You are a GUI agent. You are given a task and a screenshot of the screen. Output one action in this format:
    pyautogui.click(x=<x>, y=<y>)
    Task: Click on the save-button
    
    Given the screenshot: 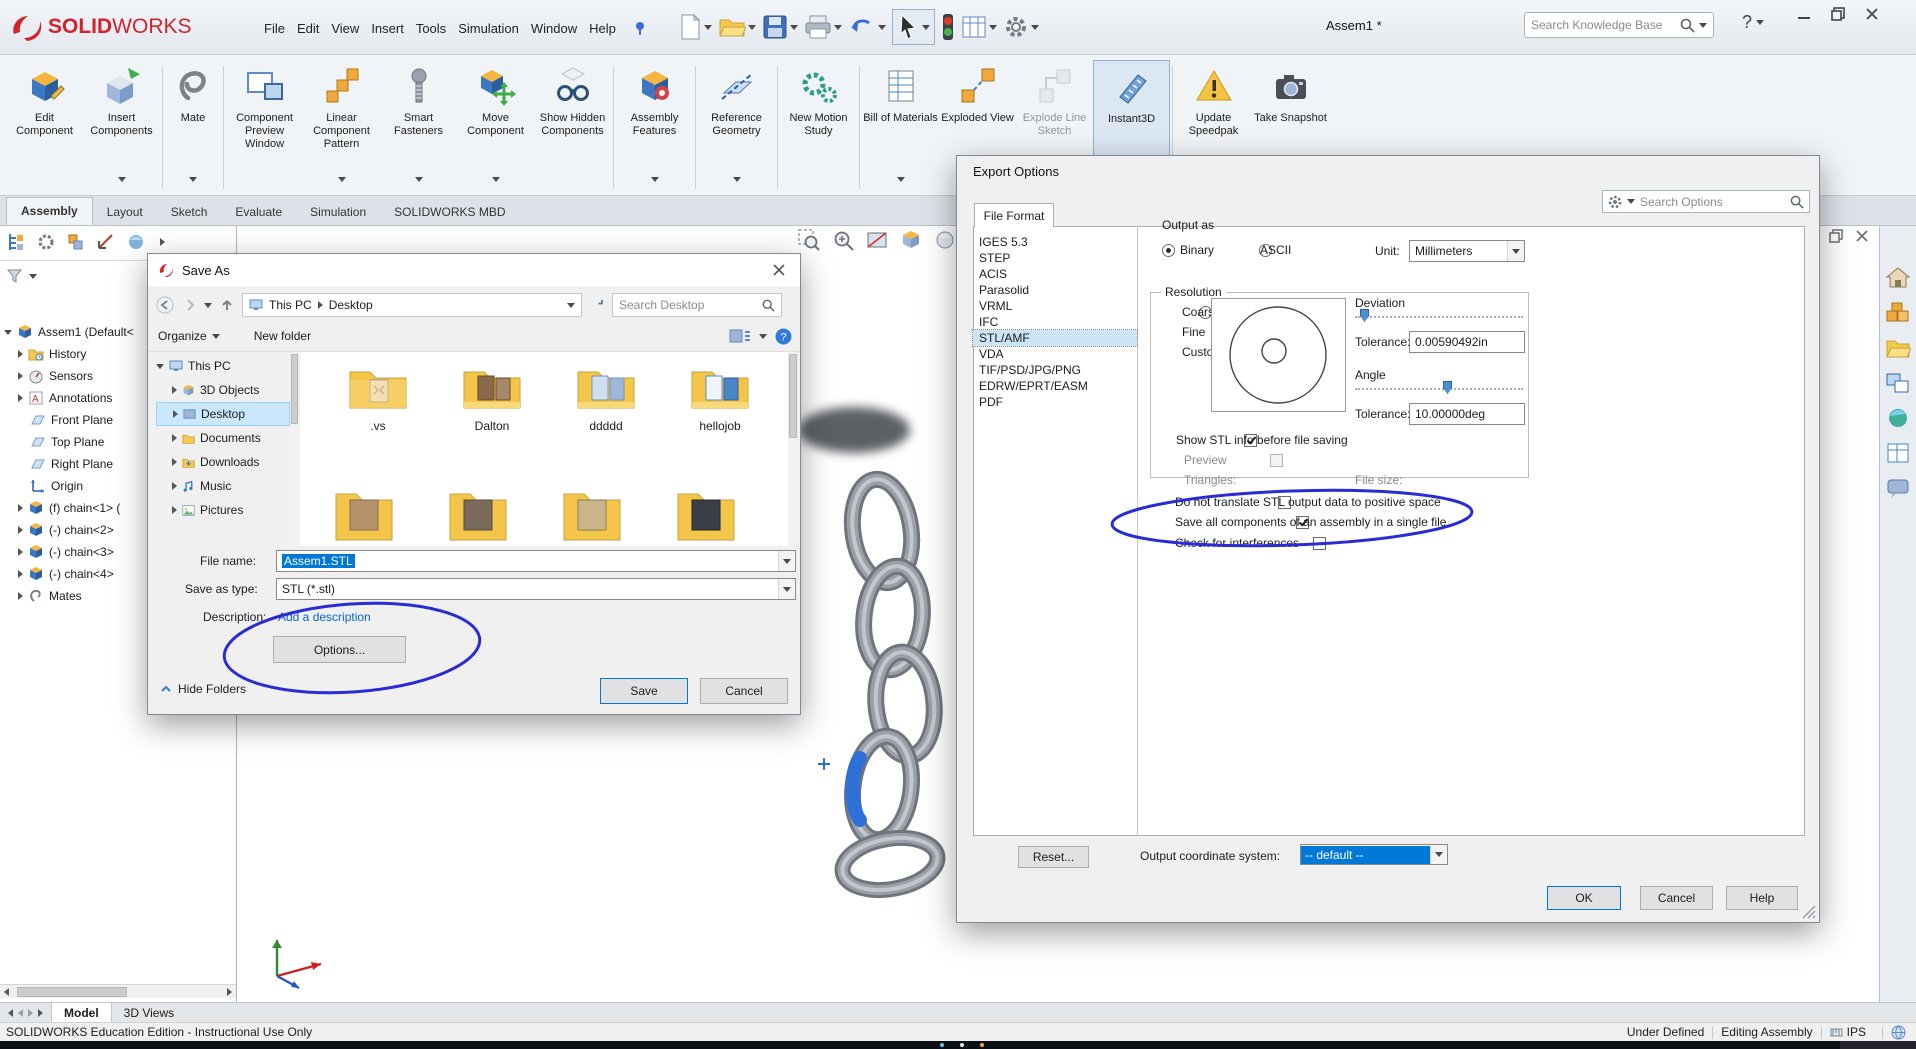 What is the action you would take?
    pyautogui.click(x=780, y=27)
    